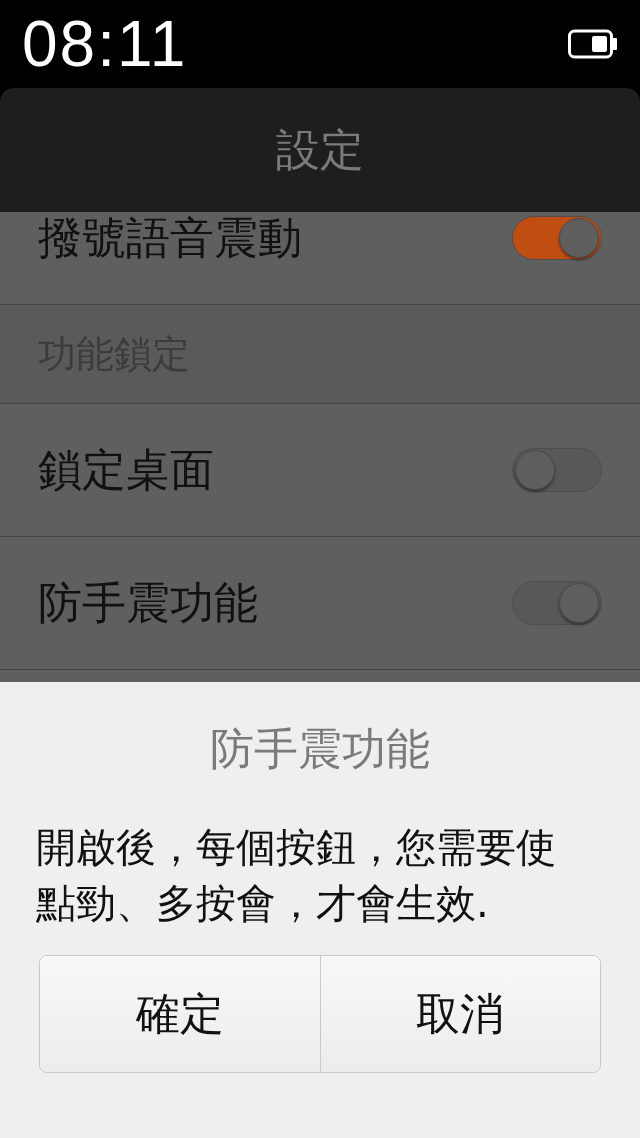 The width and height of the screenshot is (640, 1138). Describe the element at coordinates (296, 875) in the screenshot. I see `dialog-message: 開啟後，每個按鈕，您需要使點勁、多按會，才會生效.` at that location.